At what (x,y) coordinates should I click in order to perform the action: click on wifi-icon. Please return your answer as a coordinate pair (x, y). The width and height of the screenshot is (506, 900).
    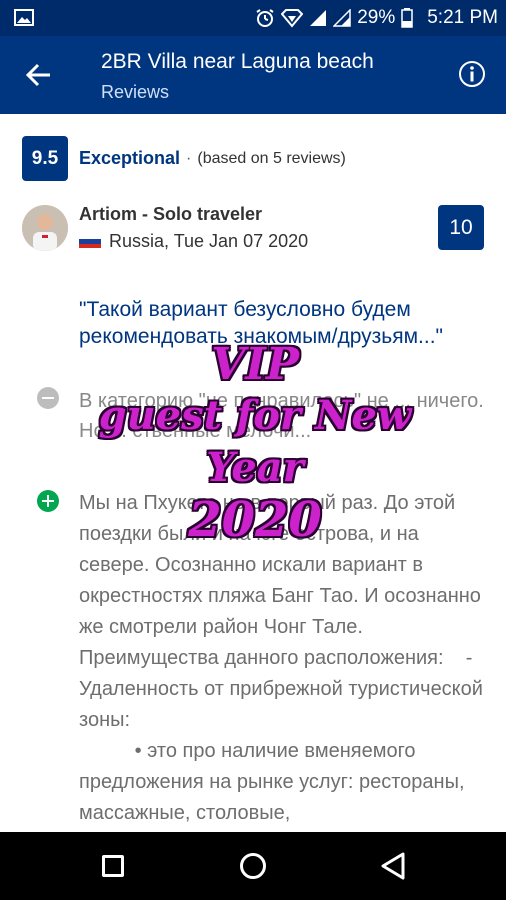
    Looking at the image, I should click on (292, 18).